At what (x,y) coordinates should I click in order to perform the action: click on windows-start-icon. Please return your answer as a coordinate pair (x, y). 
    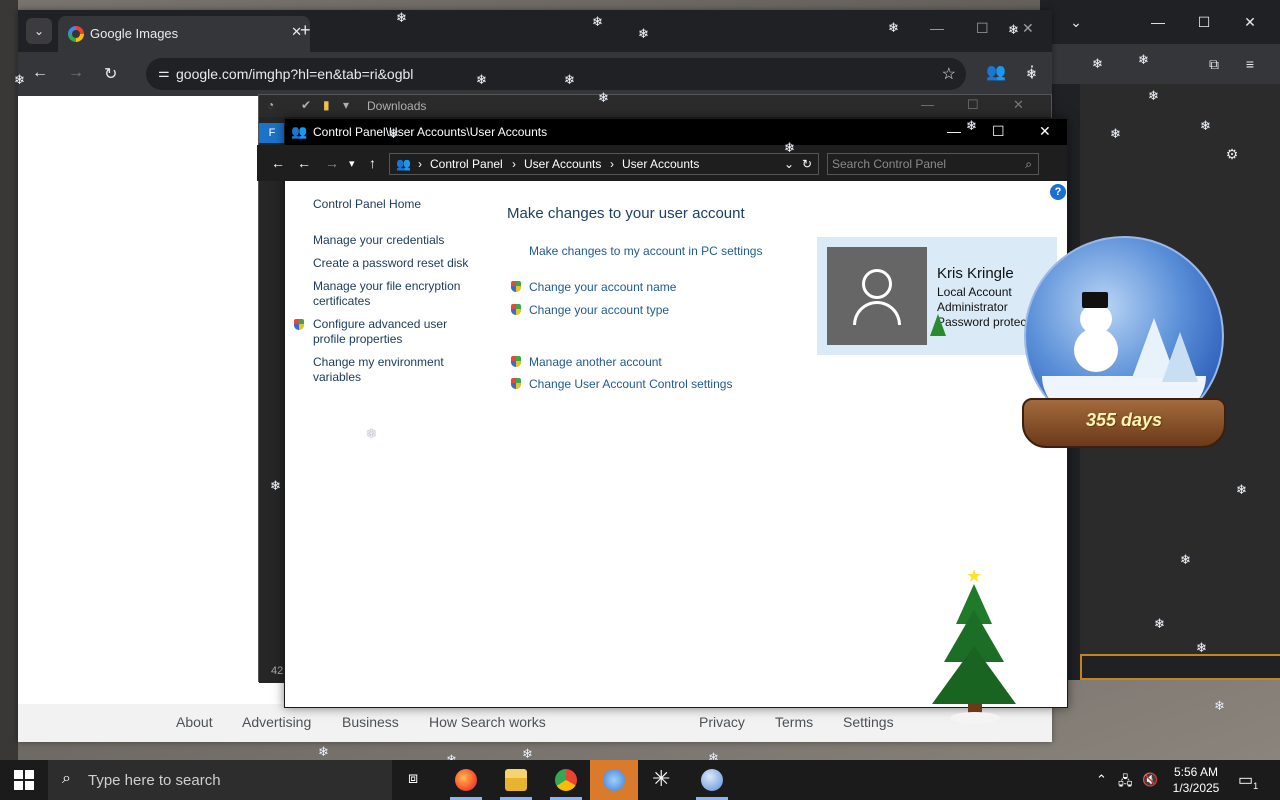
    Looking at the image, I should click on (24, 780).